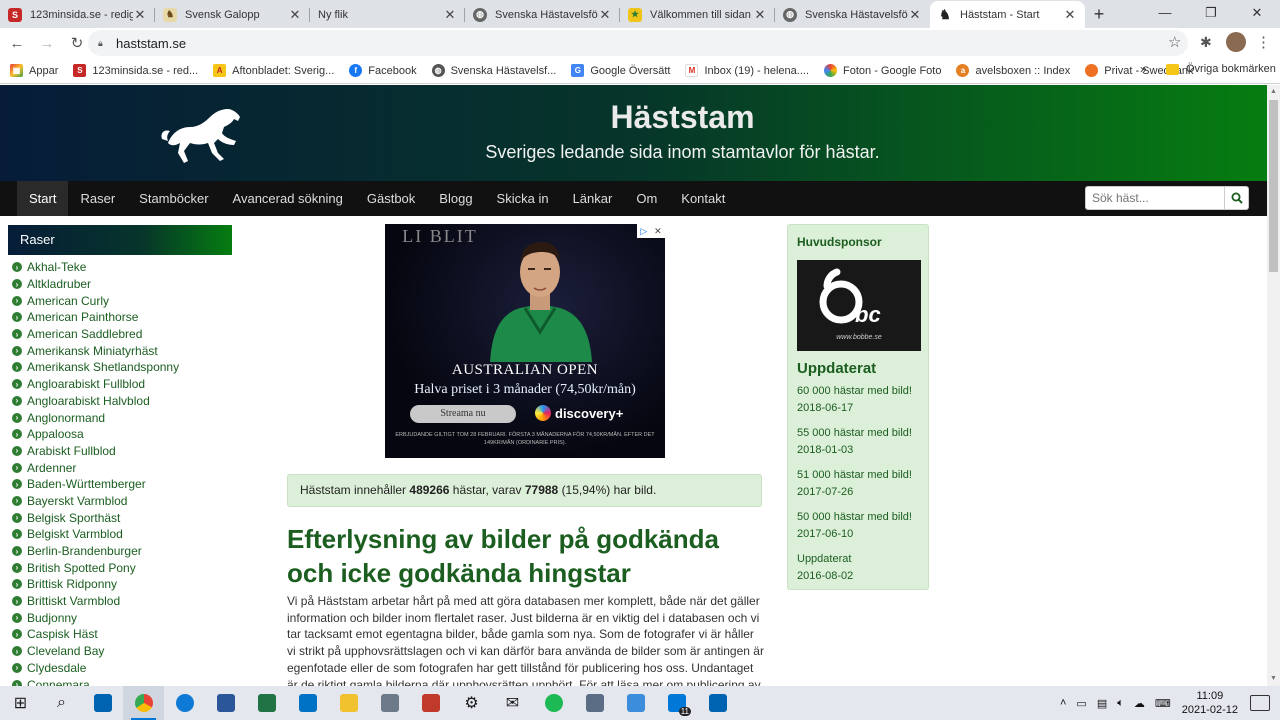 Image resolution: width=1280 pixels, height=720 pixels. I want to click on scrollbar-thumb, so click(1273, 186).